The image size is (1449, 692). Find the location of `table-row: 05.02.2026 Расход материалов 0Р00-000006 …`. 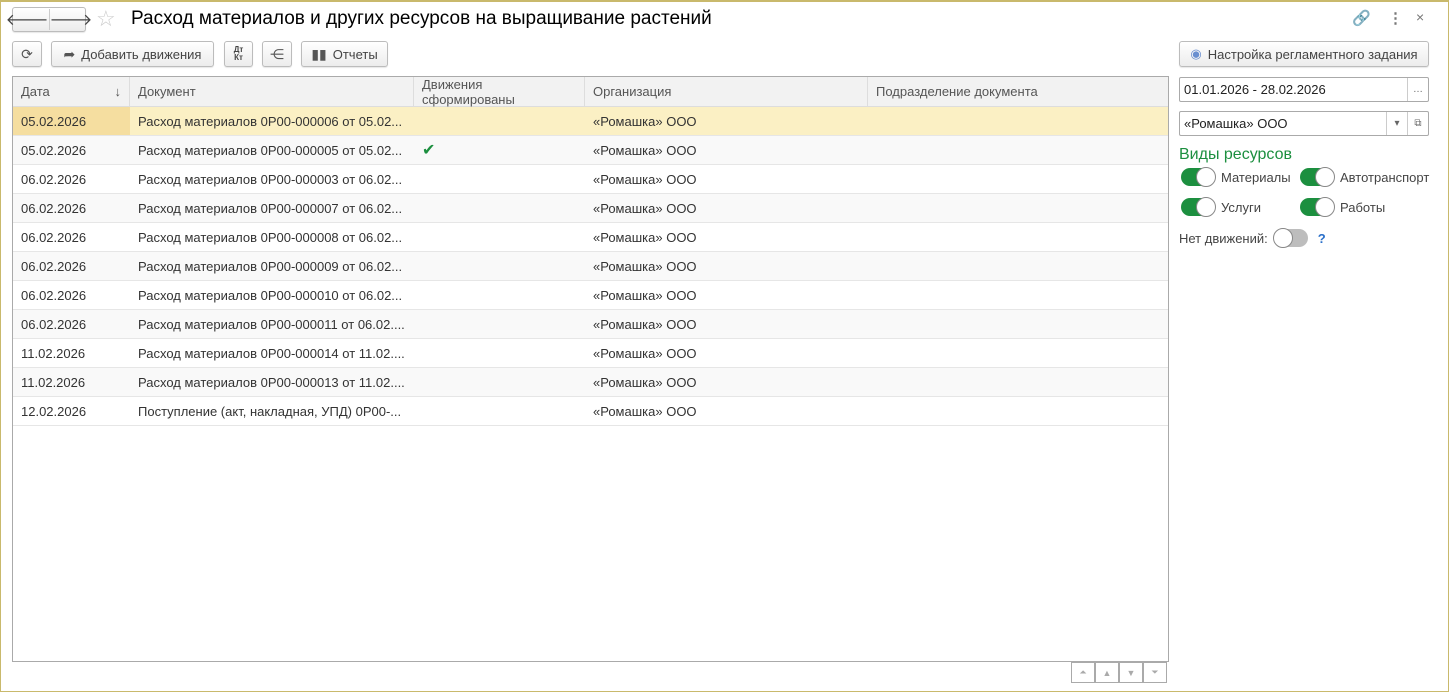

table-row: 05.02.2026 Расход материалов 0Р00-000006 … is located at coordinates (590, 121).